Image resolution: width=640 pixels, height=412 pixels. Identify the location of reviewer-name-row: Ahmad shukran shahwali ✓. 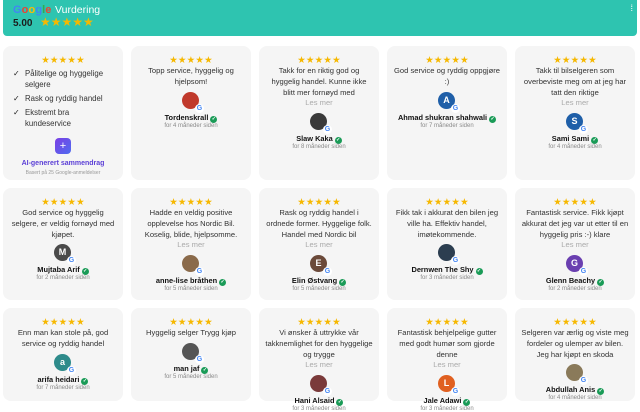
(447, 118).